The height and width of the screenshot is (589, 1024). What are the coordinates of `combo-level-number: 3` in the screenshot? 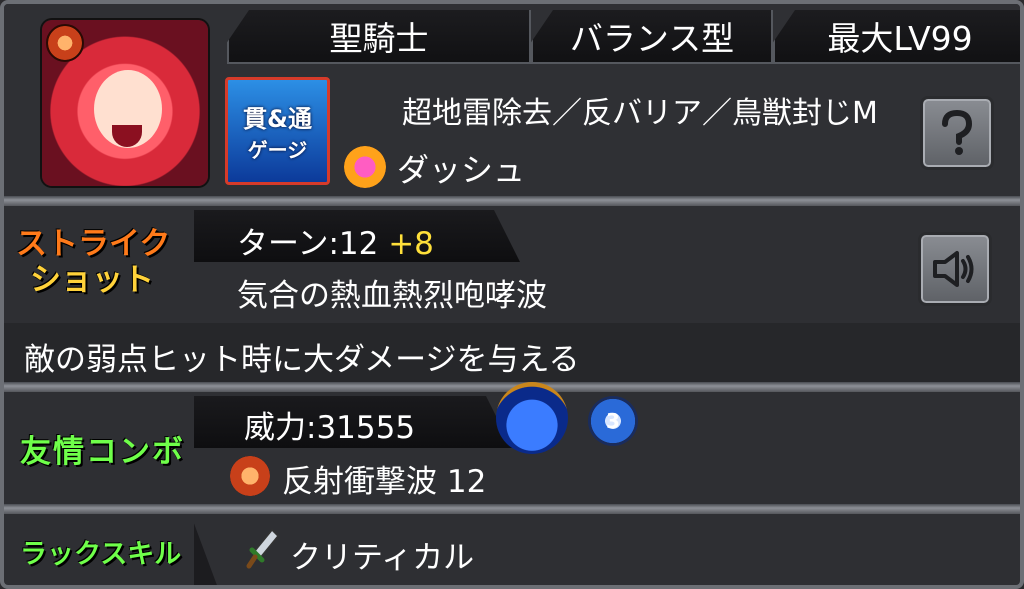 It's located at (613, 421).